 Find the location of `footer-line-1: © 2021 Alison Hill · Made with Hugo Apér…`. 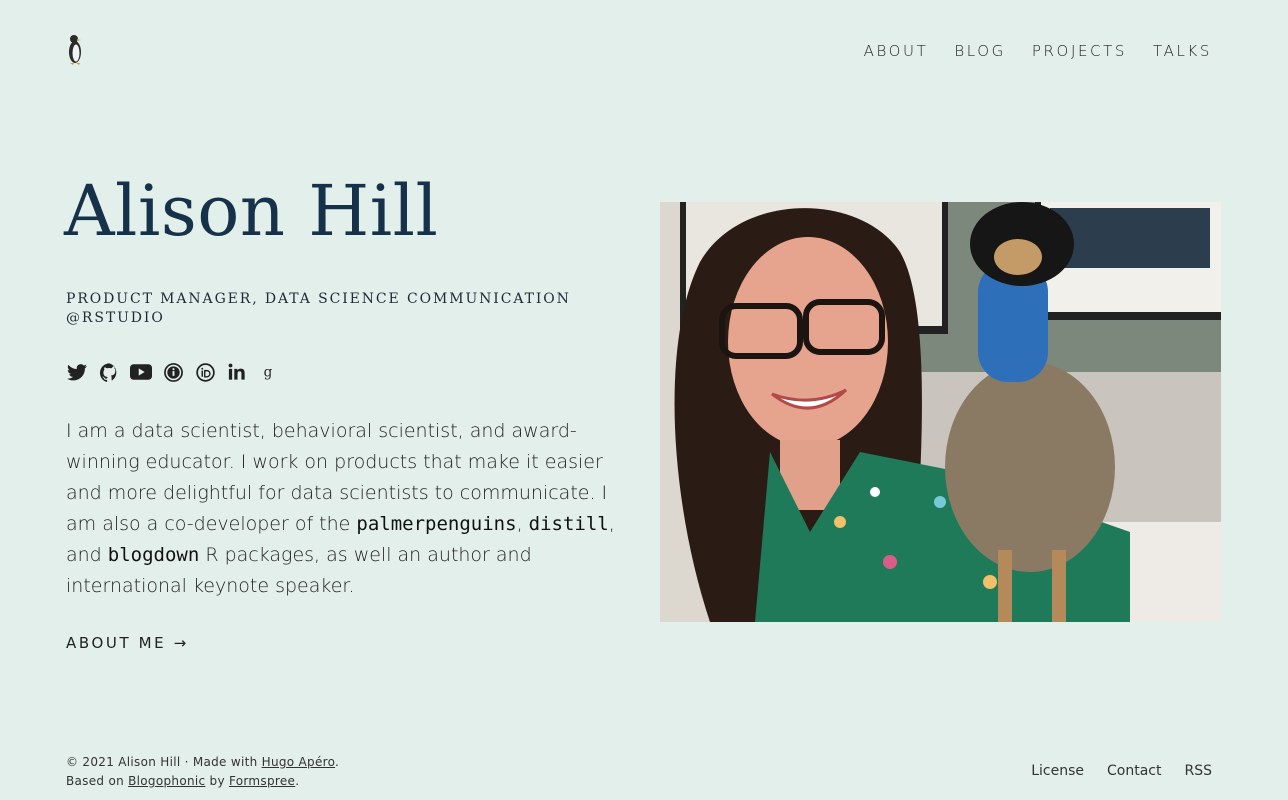

footer-line-1: © 2021 Alison Hill · Made with Hugo Apér… is located at coordinates (202, 762).